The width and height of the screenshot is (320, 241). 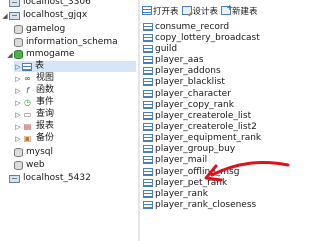 I want to click on db-label: mysql, so click(x=39, y=152).